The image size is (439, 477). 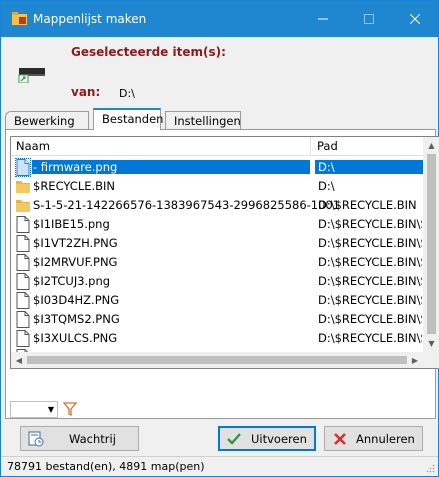 I want to click on drive-icon, so click(x=31, y=75).